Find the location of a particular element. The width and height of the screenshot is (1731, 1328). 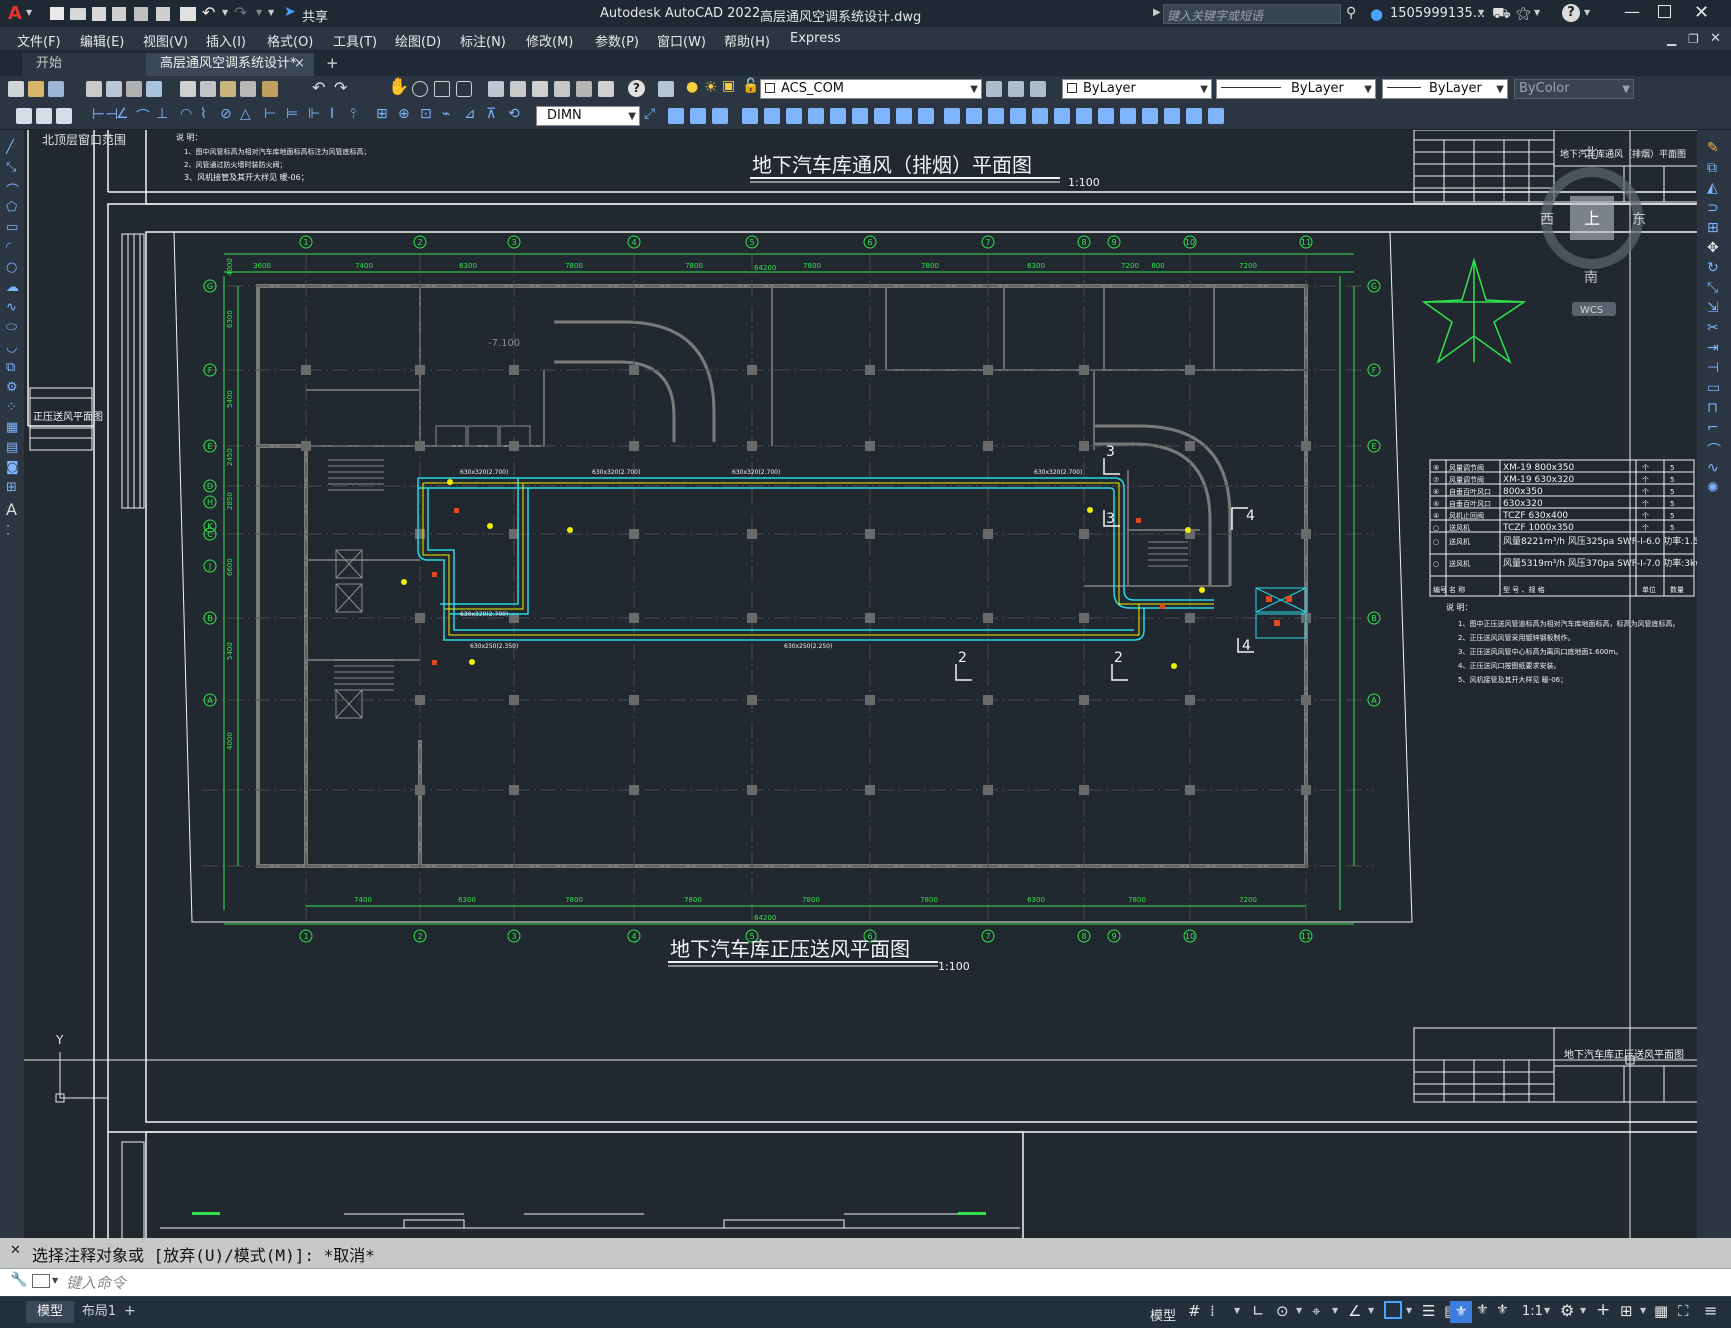

offset-icon: ⊃ is located at coordinates (1713, 208).